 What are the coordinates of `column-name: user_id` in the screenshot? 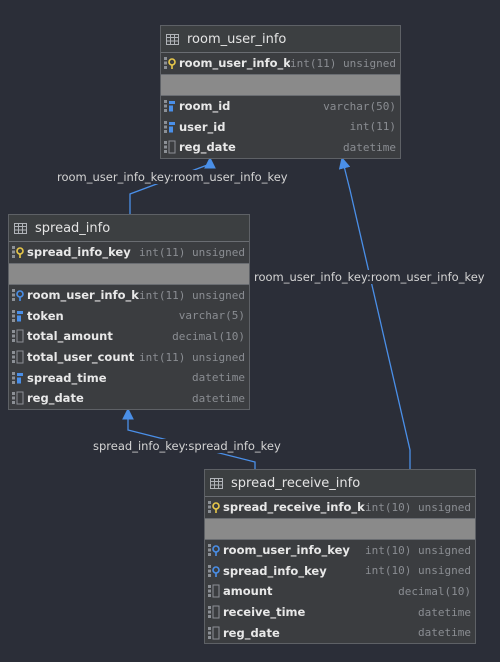 It's located at (202, 126).